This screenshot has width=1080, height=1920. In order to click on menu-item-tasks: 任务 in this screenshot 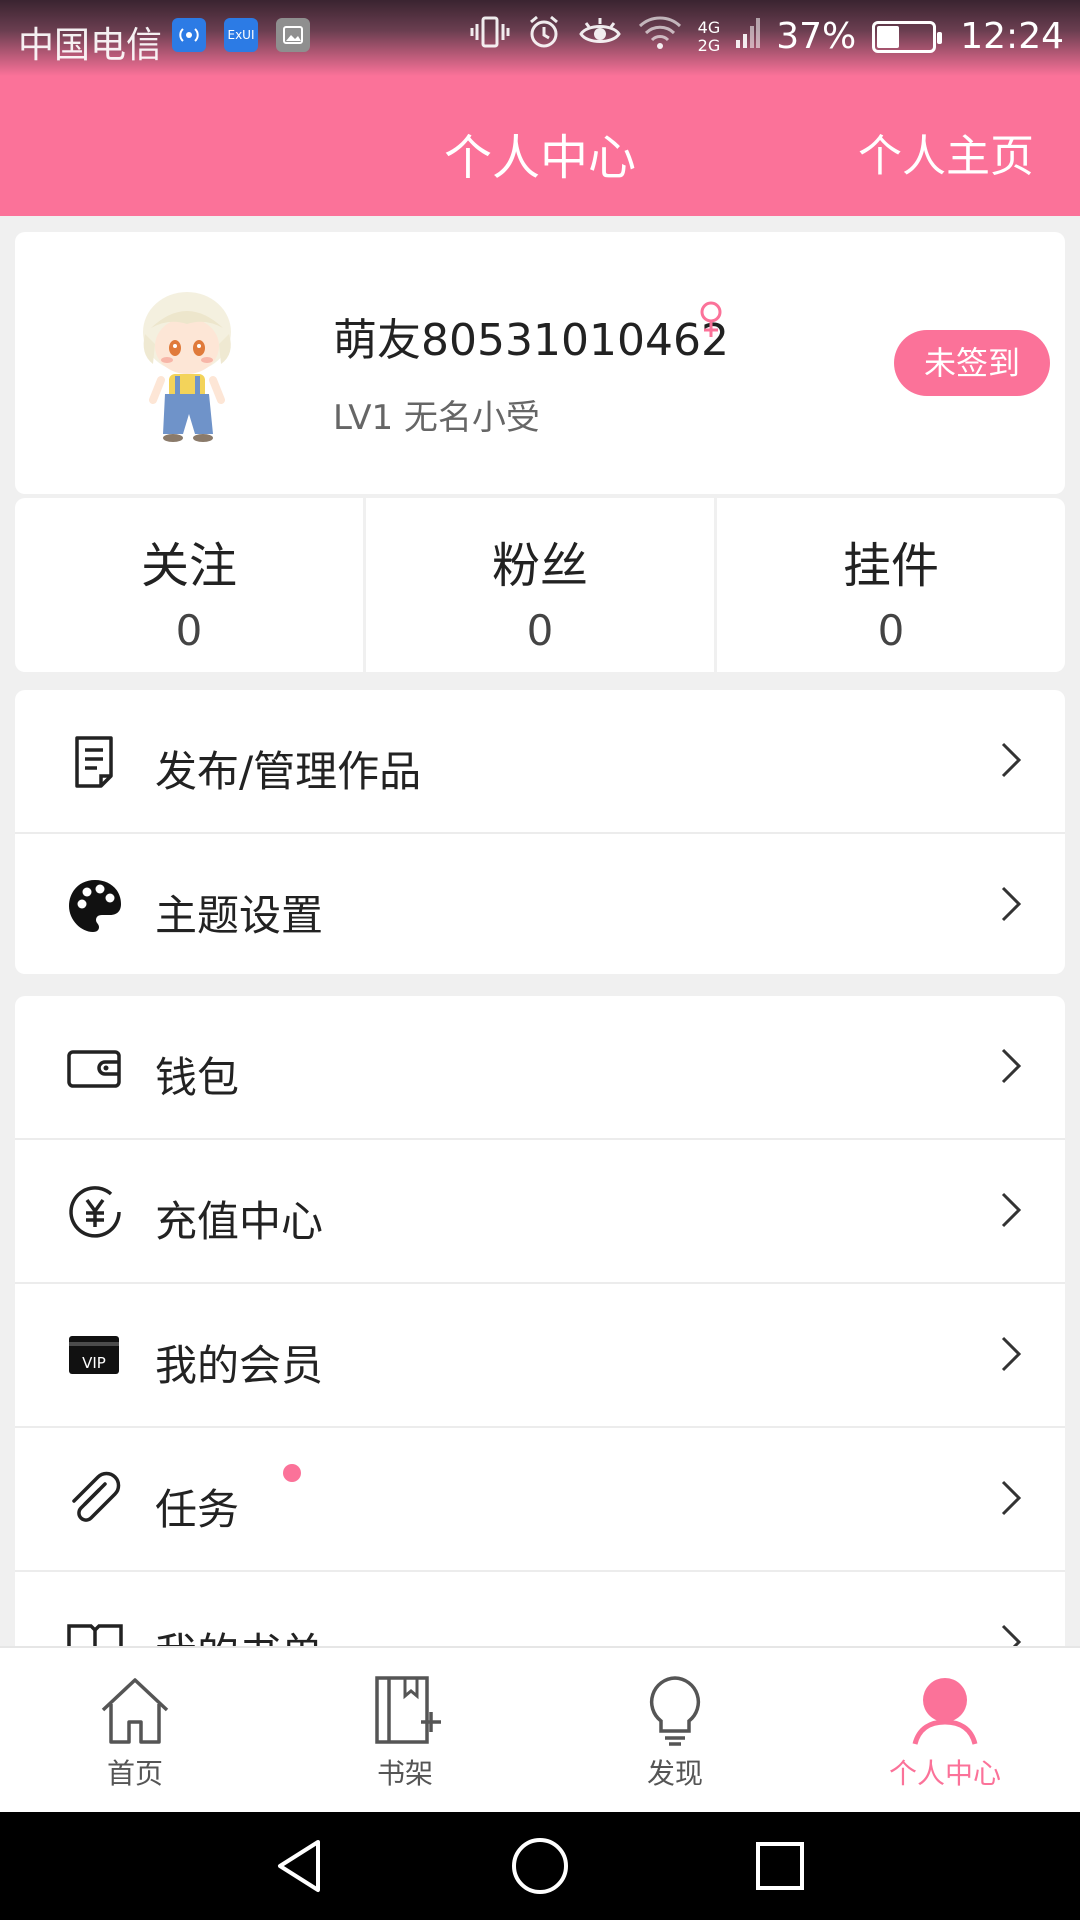, I will do `click(540, 1500)`.